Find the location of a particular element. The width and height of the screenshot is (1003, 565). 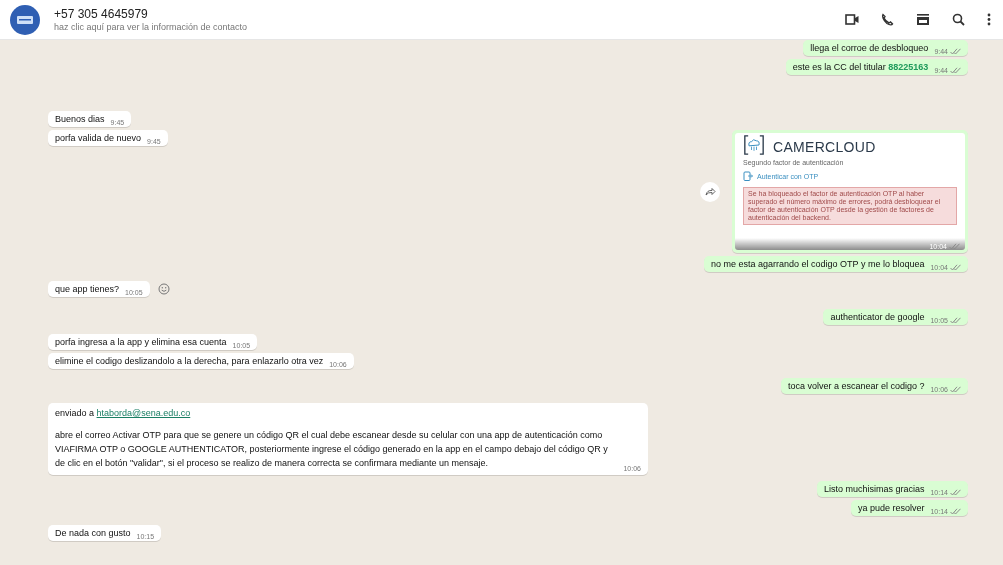

email-link: htaborda@sena.edu.co is located at coordinates (143, 413).